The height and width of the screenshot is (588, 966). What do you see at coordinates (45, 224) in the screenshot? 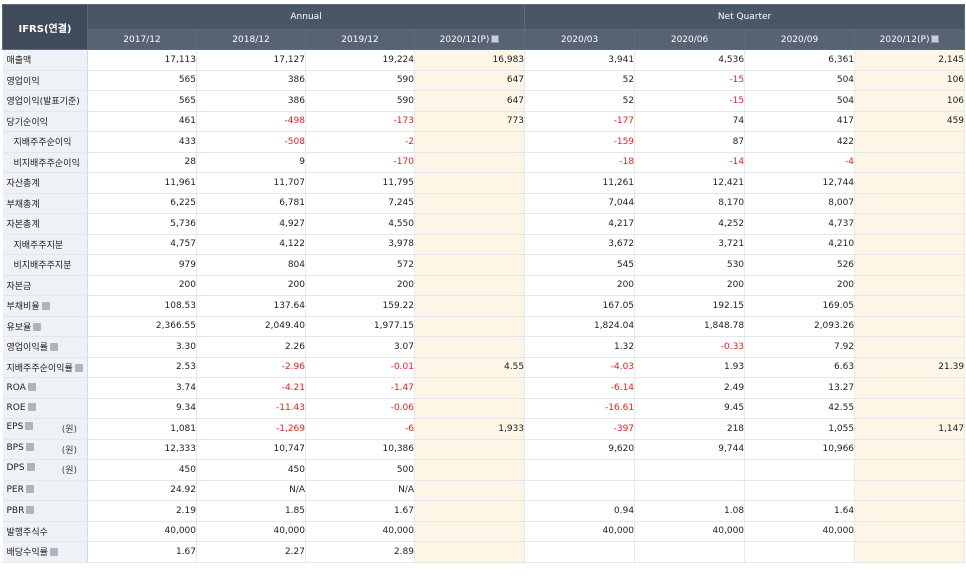
I see `row-label-cell: 자본총계` at bounding box center [45, 224].